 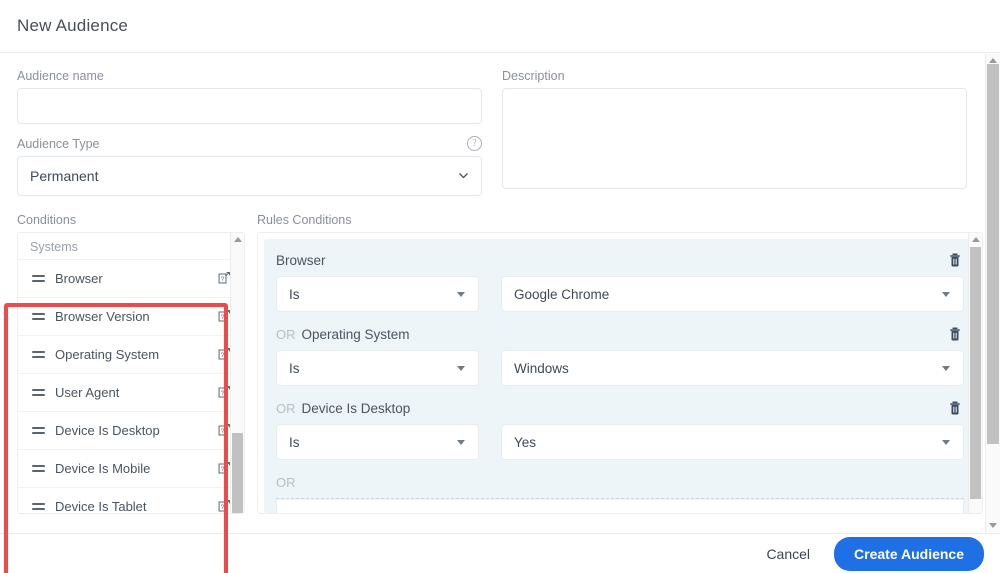 What do you see at coordinates (525, 442) in the screenshot?
I see `rule-value-value: Yes` at bounding box center [525, 442].